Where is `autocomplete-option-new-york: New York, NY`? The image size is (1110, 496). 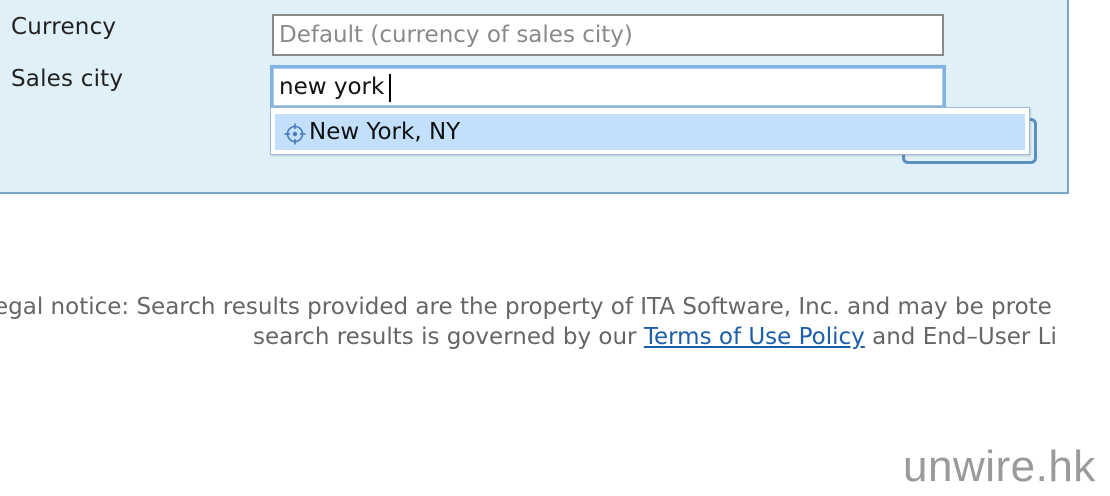
autocomplete-option-new-york: New York, NY is located at coordinates (650, 132).